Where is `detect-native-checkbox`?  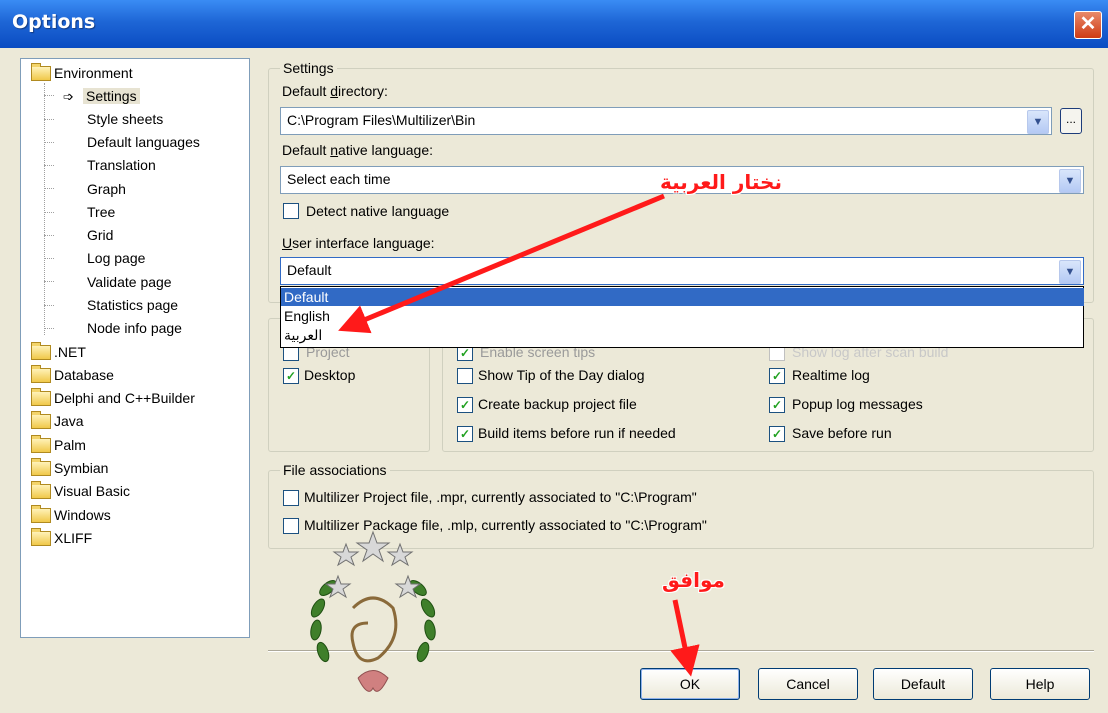
detect-native-checkbox is located at coordinates (291, 211).